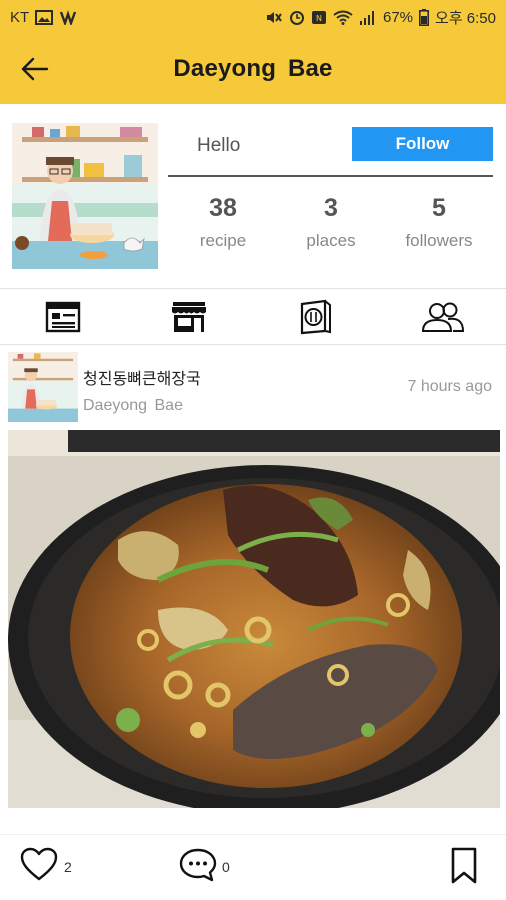  I want to click on profile-tab-bar, so click(253, 316).